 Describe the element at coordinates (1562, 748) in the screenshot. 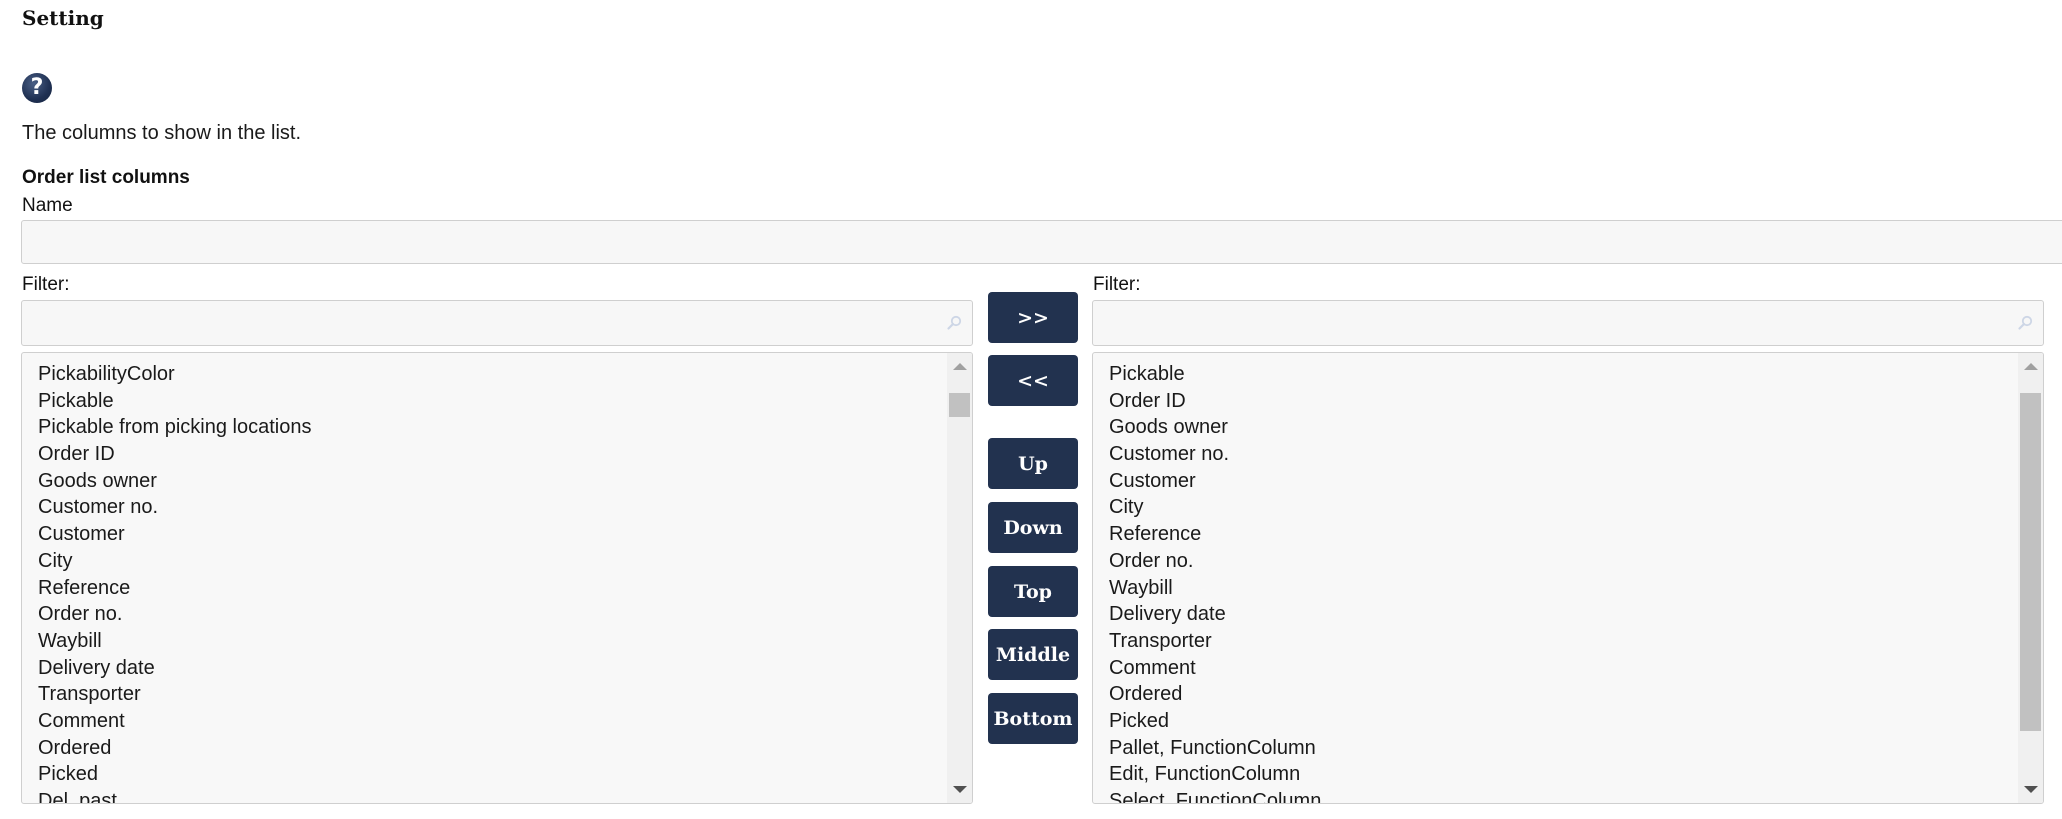

I see `list-item: Pallet, FunctionColumn` at that location.